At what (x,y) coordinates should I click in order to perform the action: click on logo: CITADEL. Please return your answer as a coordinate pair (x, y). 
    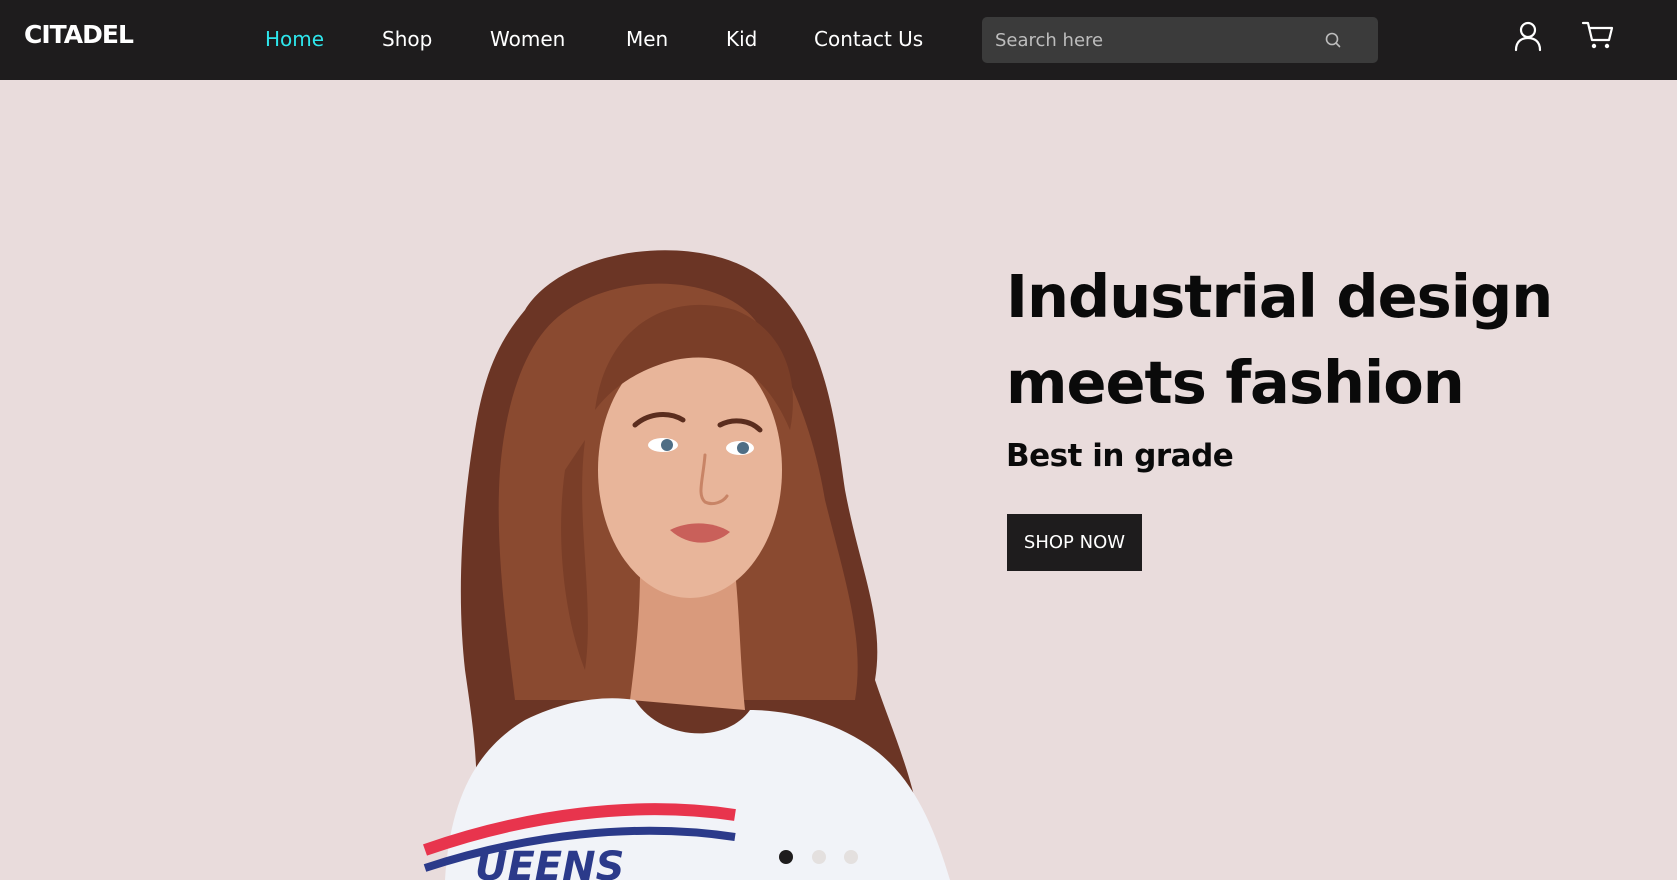
    Looking at the image, I should click on (79, 34).